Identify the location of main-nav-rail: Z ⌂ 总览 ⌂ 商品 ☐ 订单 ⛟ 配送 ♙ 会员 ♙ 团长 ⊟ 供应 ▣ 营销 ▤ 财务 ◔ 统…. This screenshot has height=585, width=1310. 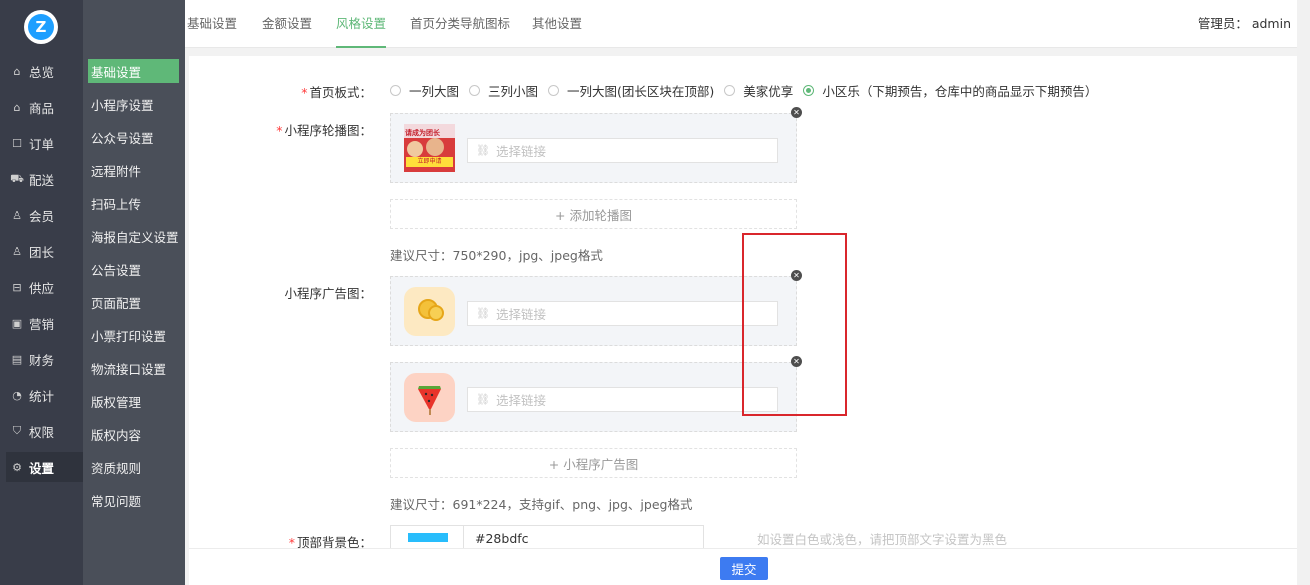
(41, 292).